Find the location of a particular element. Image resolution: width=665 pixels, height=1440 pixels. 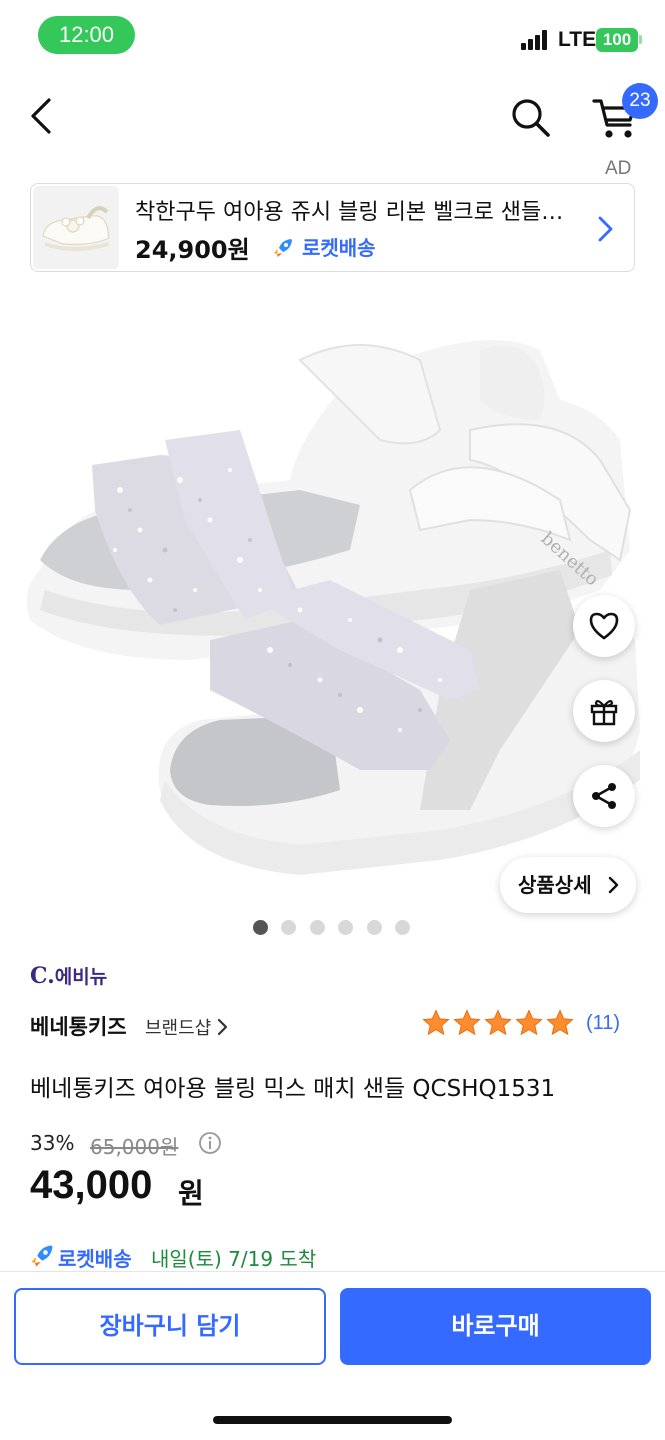

gift-button is located at coordinates (604, 711).